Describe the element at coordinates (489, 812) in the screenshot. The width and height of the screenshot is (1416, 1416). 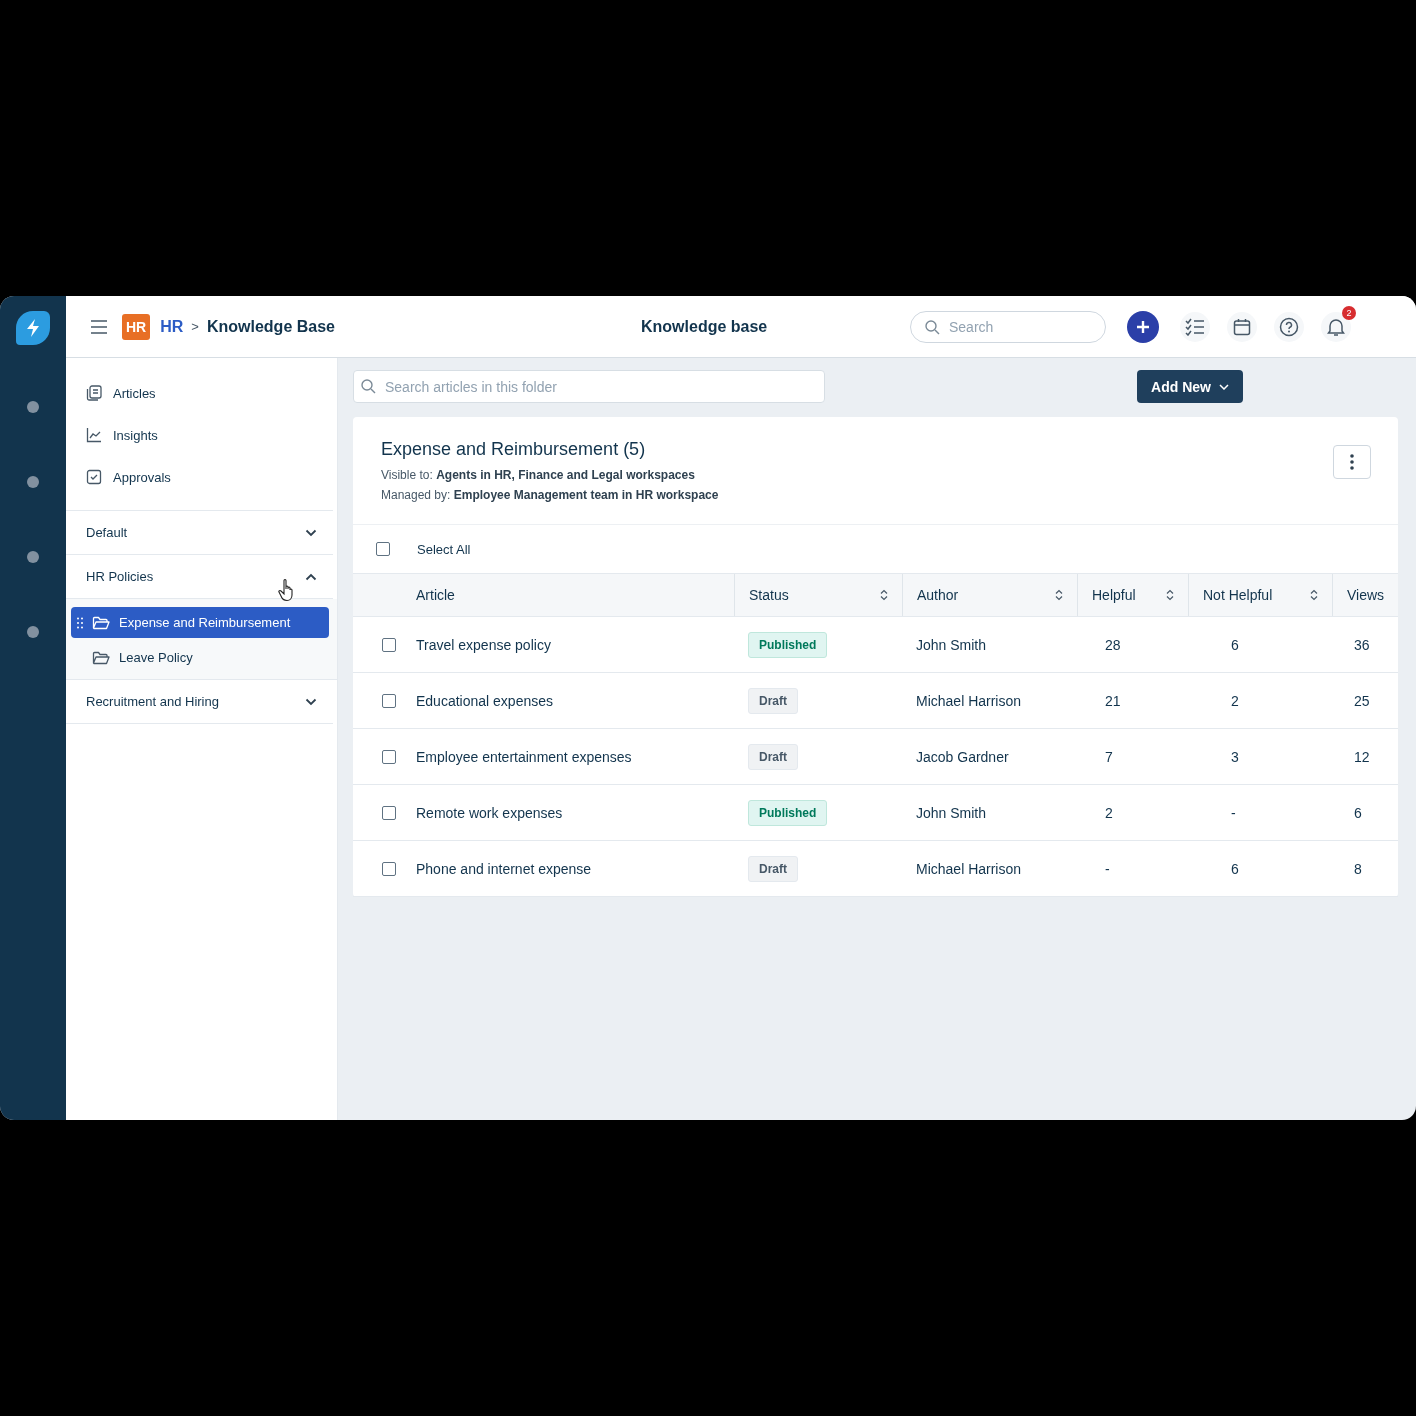
I see `article-title: Remote work expenses` at that location.